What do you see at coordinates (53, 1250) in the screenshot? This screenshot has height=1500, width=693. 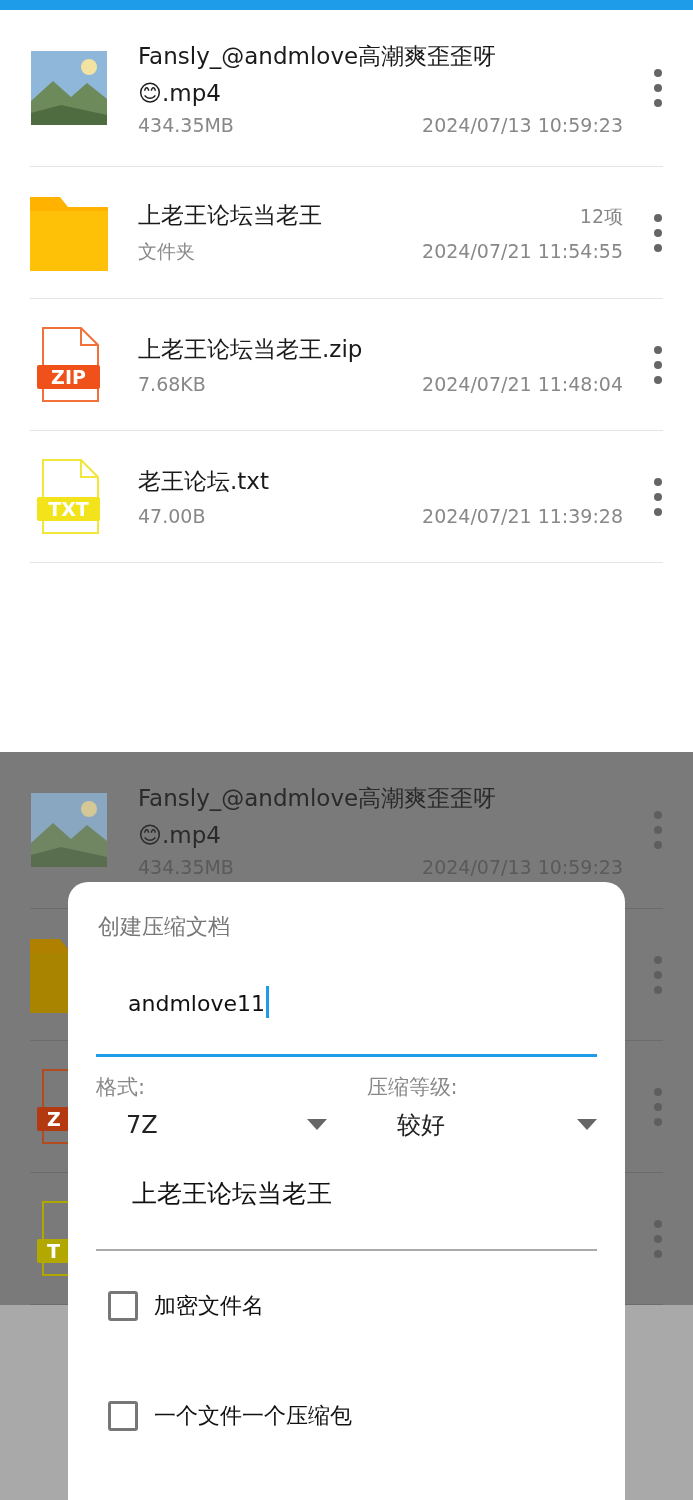 I see `file-type-label: T` at bounding box center [53, 1250].